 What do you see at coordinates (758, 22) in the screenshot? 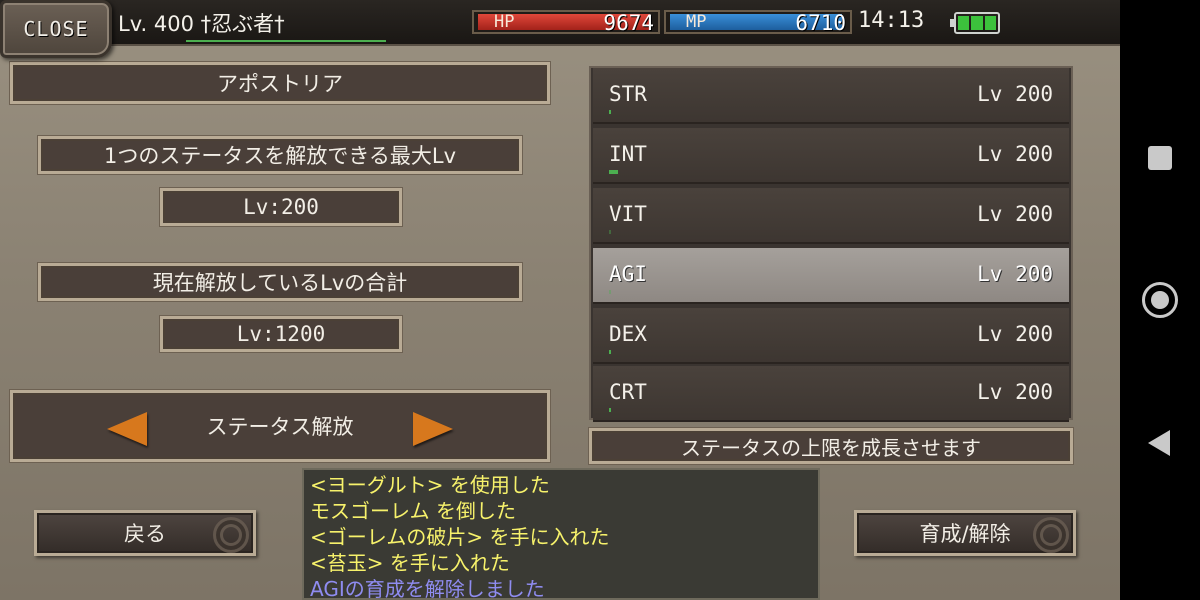
I see `mp-gauge: MP 6710` at bounding box center [758, 22].